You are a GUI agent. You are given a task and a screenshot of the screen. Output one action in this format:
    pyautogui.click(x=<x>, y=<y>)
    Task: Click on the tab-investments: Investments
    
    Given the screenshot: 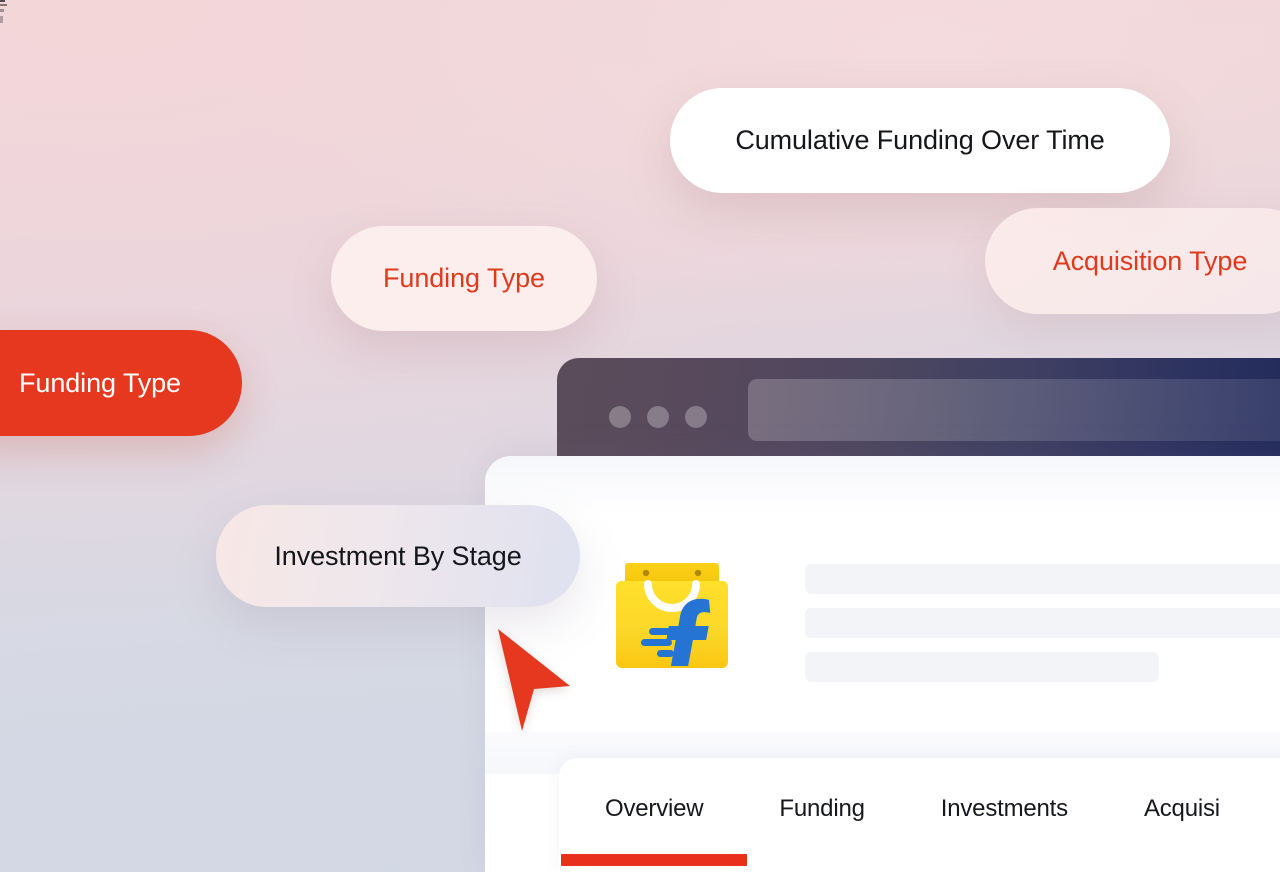 What is the action you would take?
    pyautogui.click(x=1004, y=809)
    